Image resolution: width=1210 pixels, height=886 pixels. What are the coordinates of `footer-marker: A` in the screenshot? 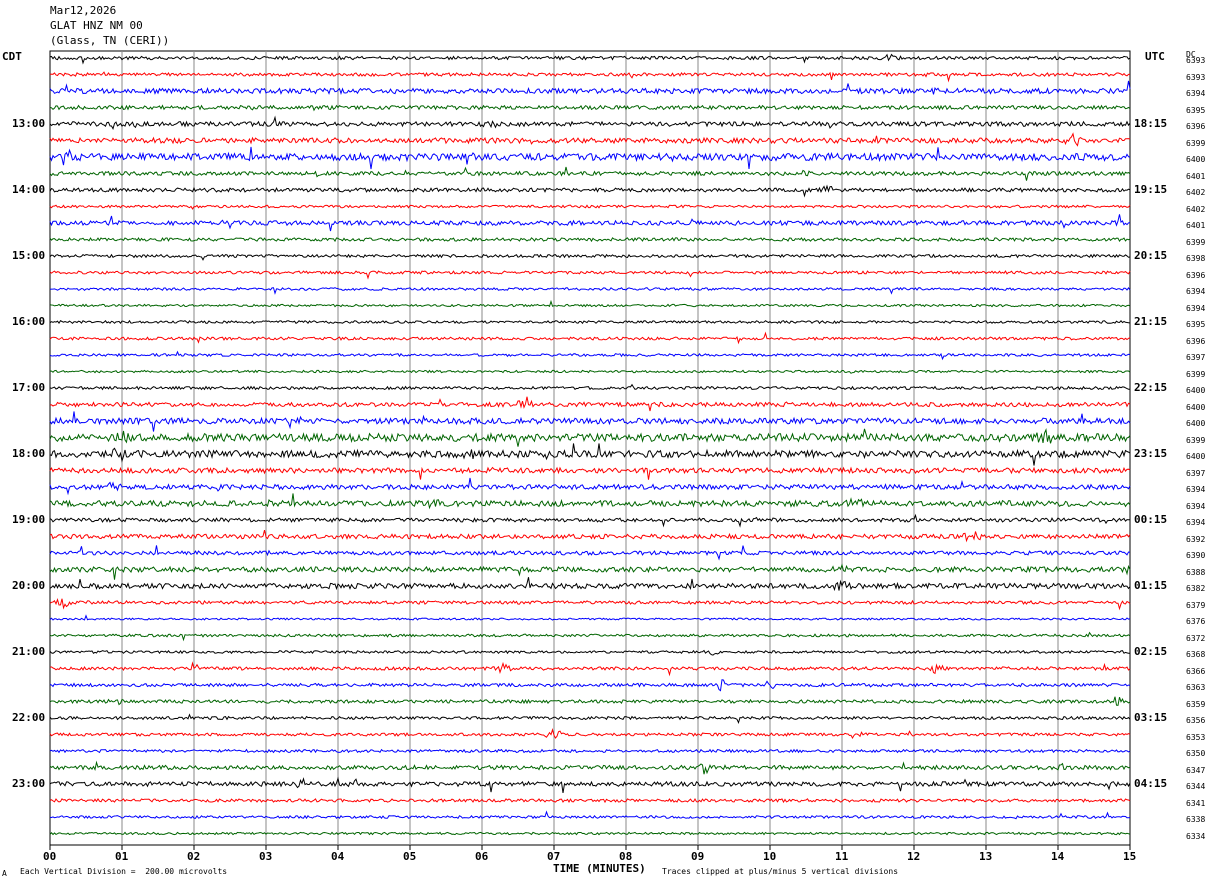 It's located at (4, 873).